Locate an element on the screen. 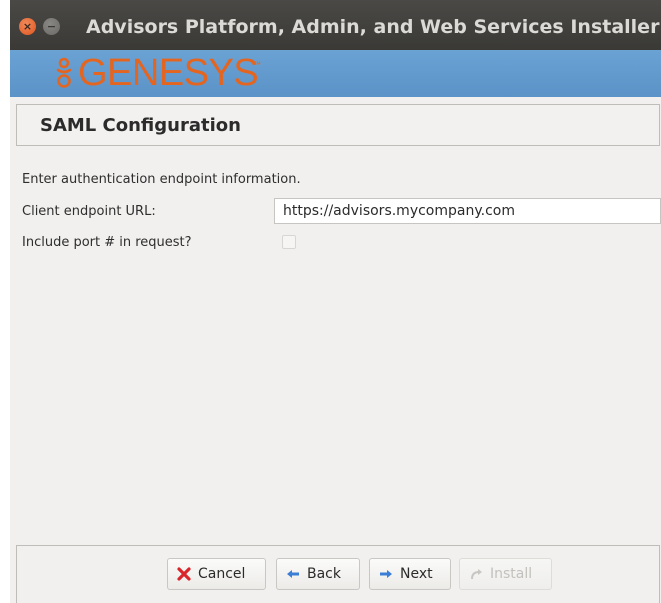  back-button: Back is located at coordinates (318, 574).